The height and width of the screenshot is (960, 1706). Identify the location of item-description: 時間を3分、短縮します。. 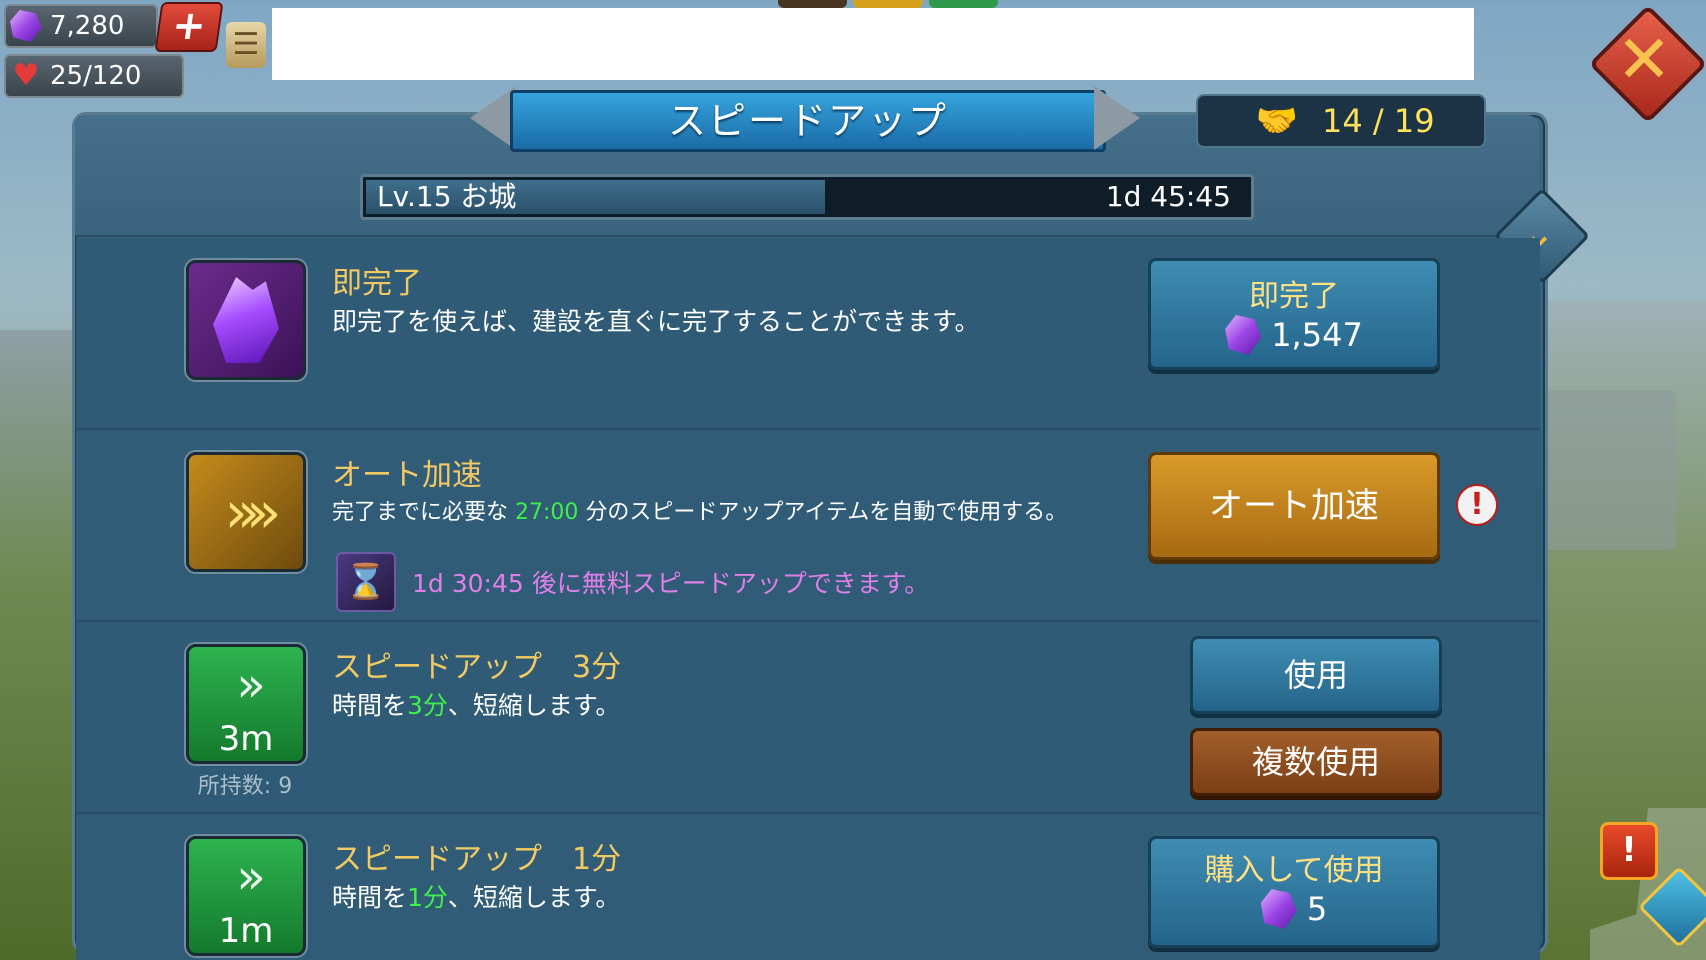
(476, 704).